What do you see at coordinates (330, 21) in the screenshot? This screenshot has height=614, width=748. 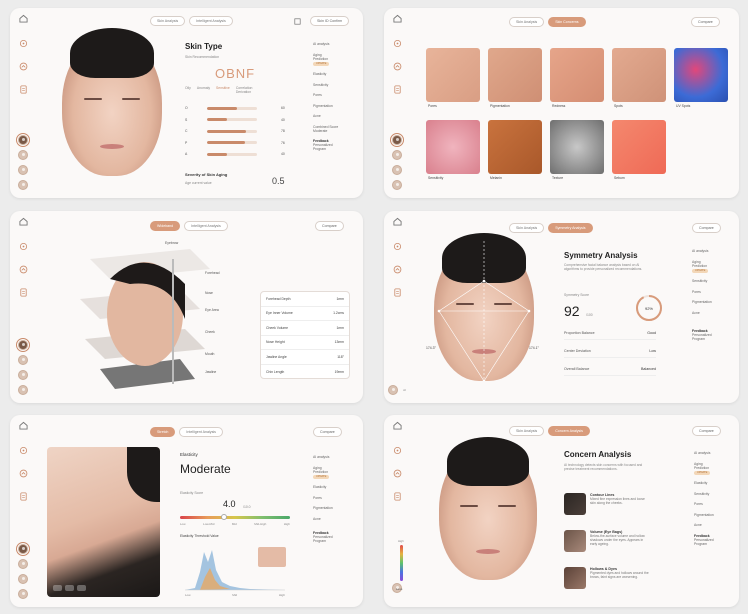 I see `skin-id-button: Skin ID Confirm` at bounding box center [330, 21].